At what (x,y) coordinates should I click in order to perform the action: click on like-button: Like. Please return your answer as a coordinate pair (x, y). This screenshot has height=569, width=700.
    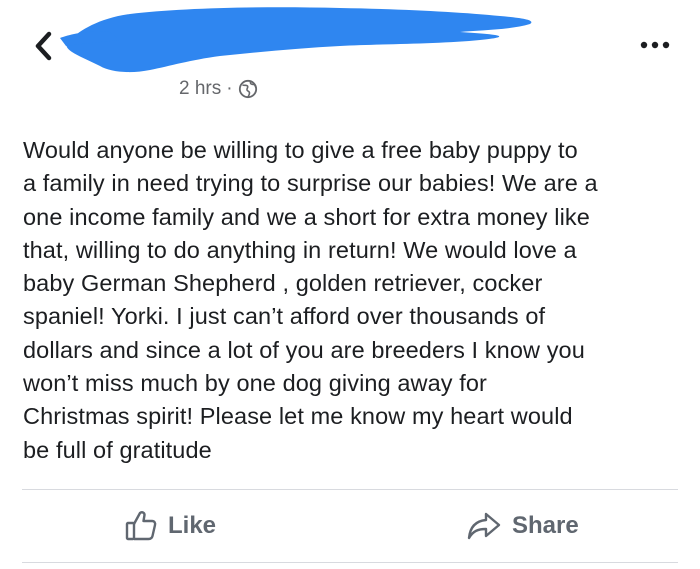
    Looking at the image, I should click on (170, 526).